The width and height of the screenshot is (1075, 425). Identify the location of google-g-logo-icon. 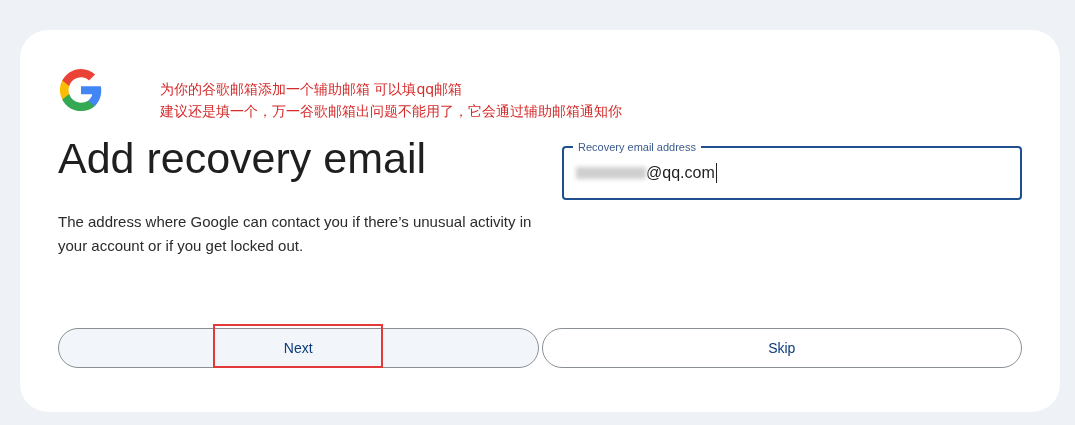
(81, 90).